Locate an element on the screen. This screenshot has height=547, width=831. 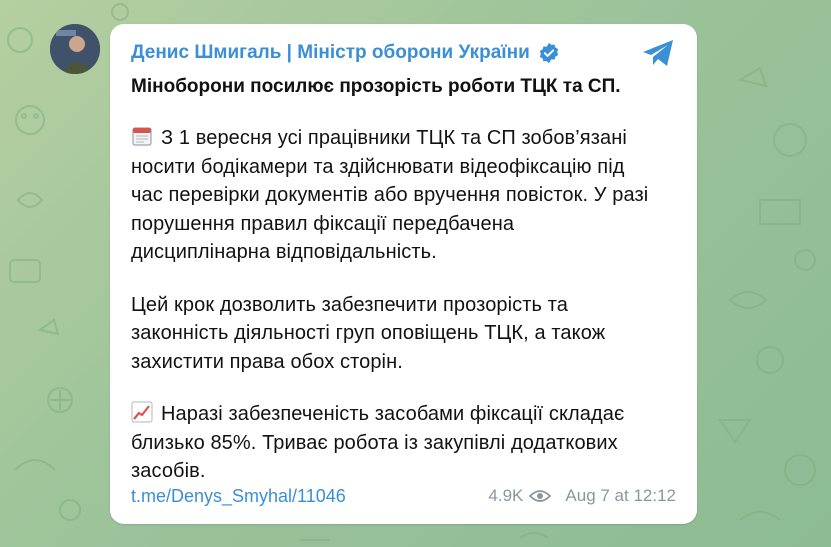
paragraph-1-line-5: дисциплінарна відповідальність. is located at coordinates (284, 252).